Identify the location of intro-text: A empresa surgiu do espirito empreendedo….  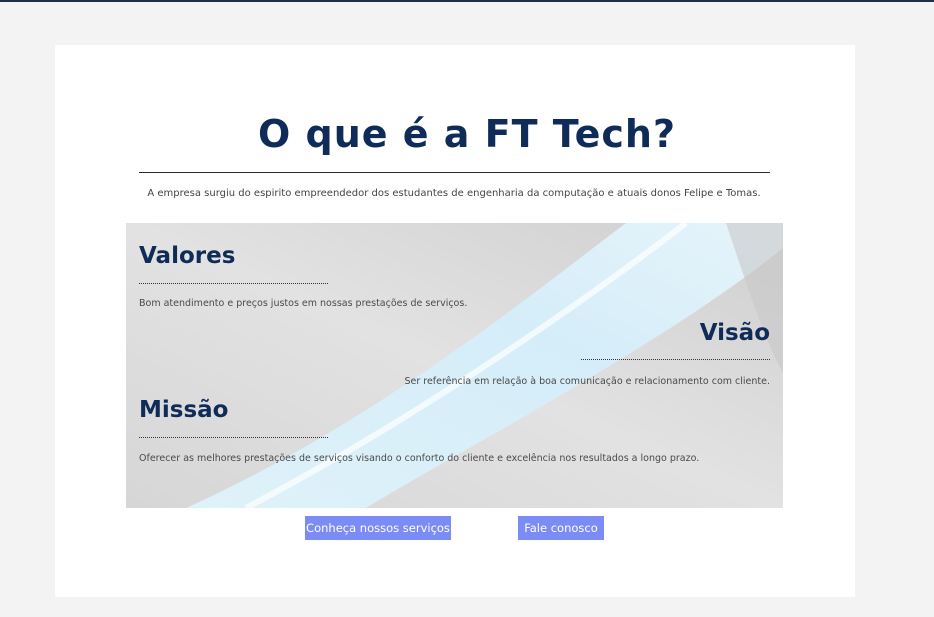
(454, 193).